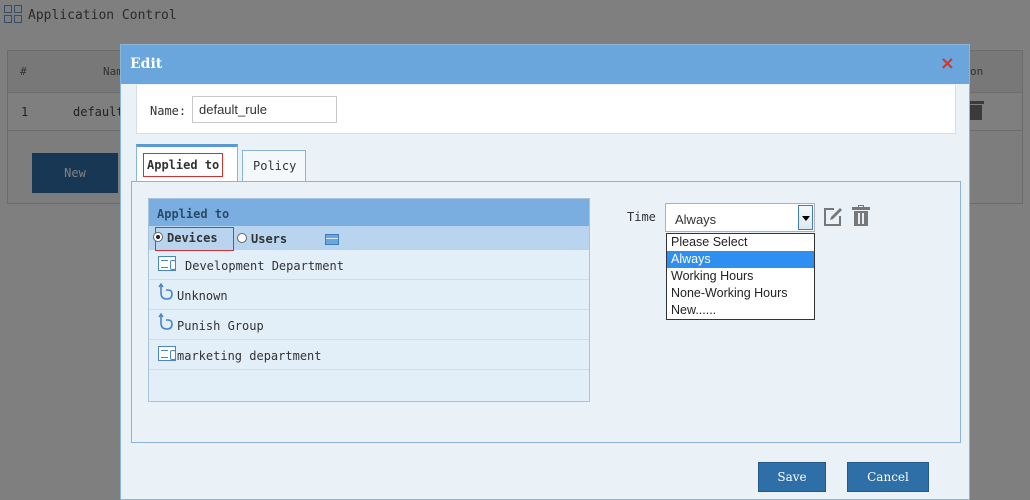 The width and height of the screenshot is (1030, 500). Describe the element at coordinates (193, 214) in the screenshot. I see `applied-to-header-label: Applied to` at that location.